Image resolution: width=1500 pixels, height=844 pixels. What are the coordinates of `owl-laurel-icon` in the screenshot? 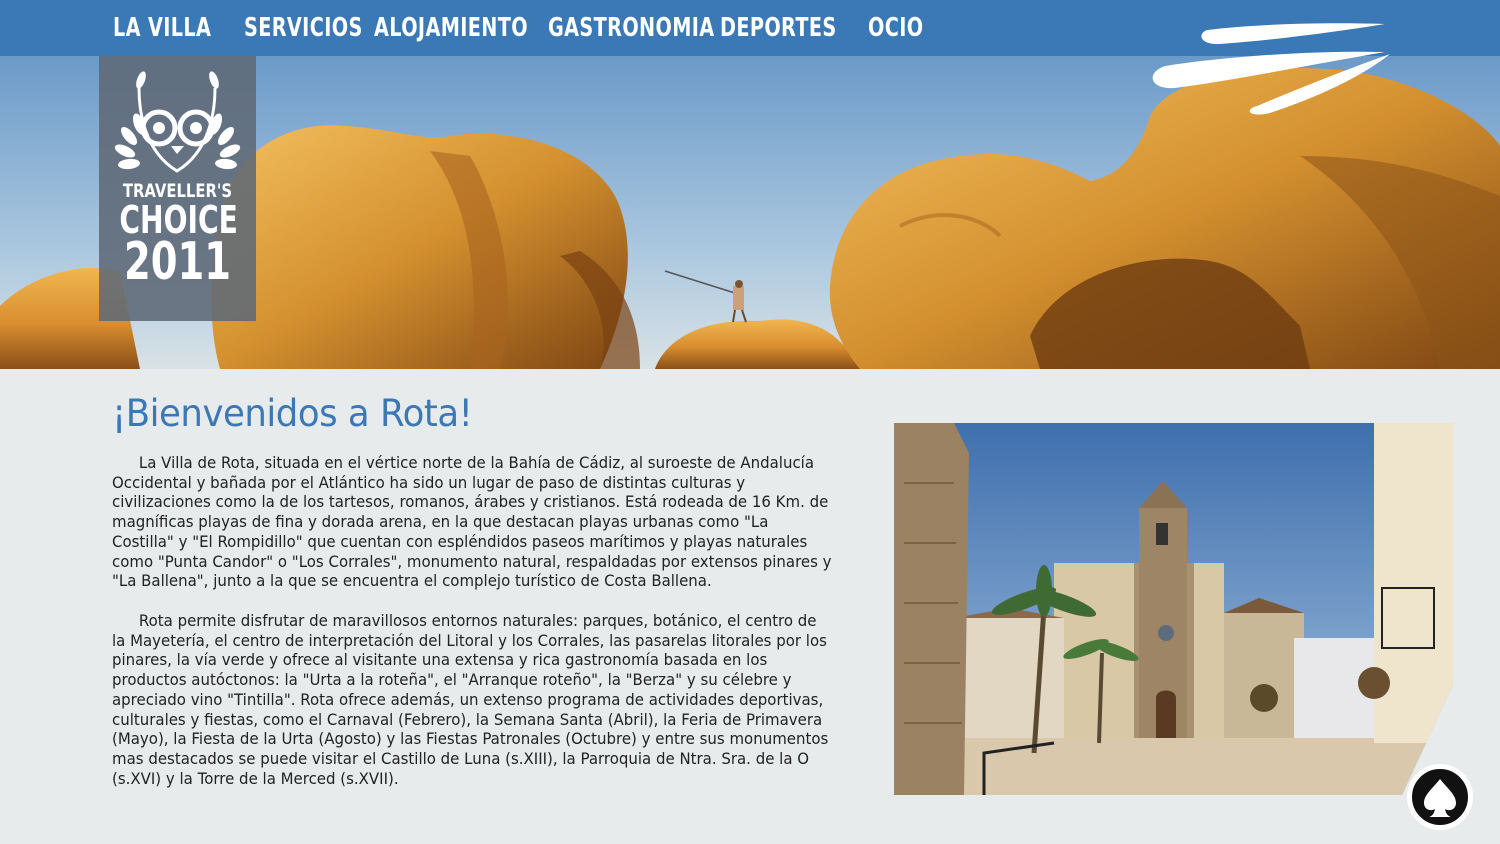 It's located at (177, 122).